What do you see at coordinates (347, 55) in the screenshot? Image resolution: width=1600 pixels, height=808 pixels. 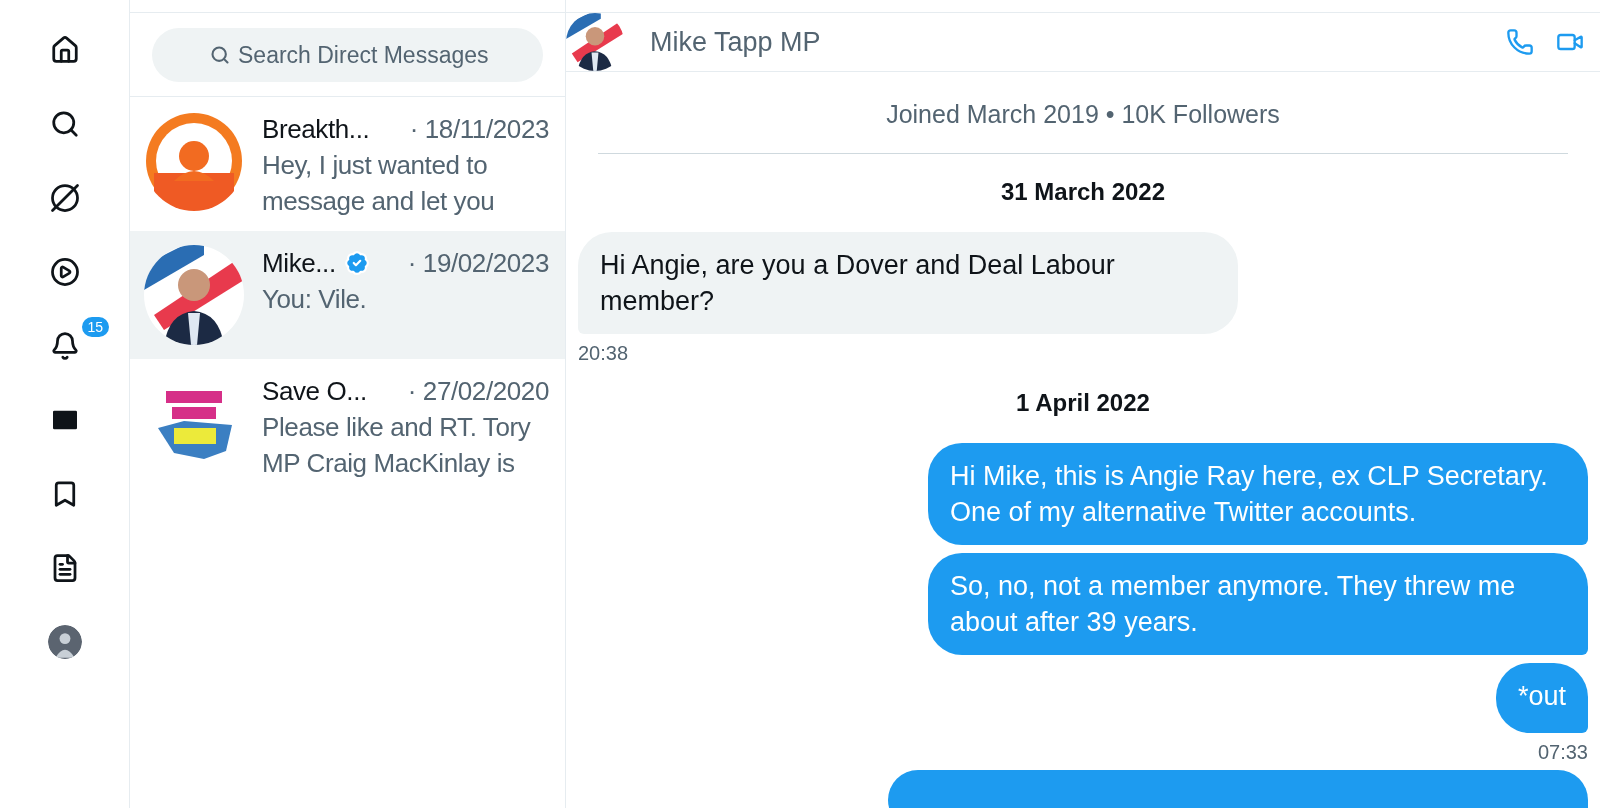 I see `search-field: Search Direct Messages` at bounding box center [347, 55].